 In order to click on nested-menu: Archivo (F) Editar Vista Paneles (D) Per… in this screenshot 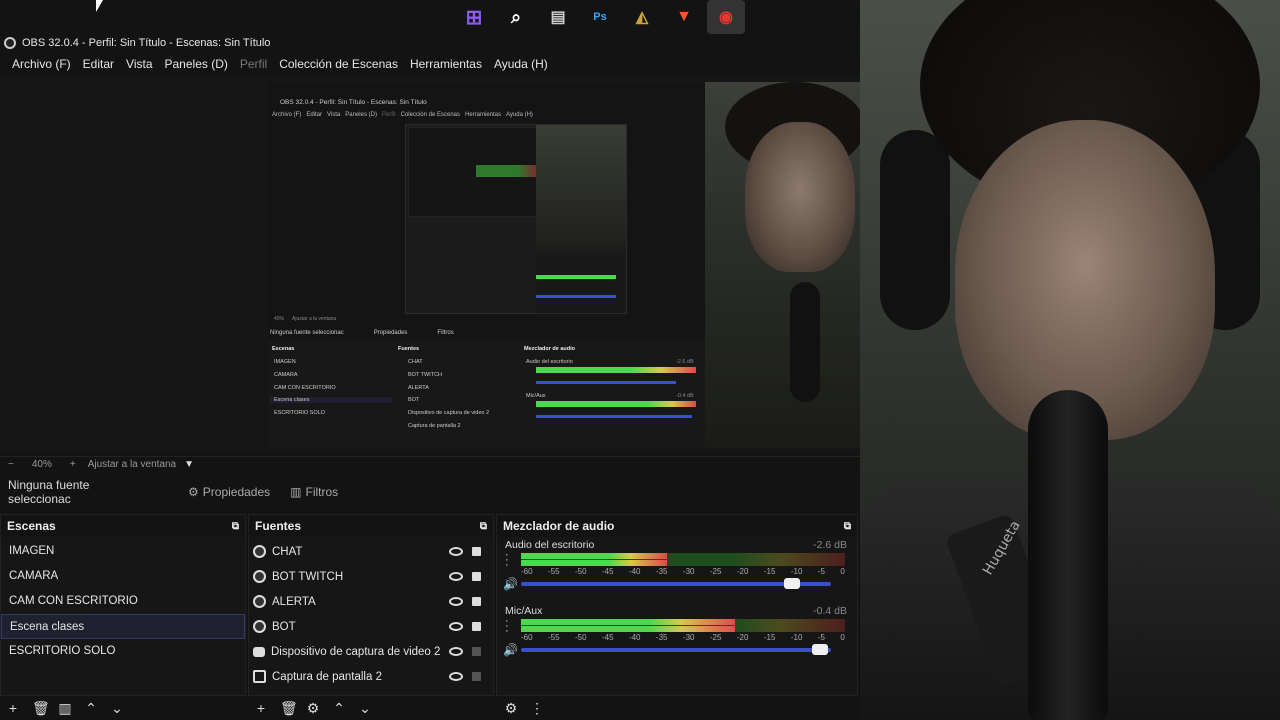, I will do `click(402, 115)`.